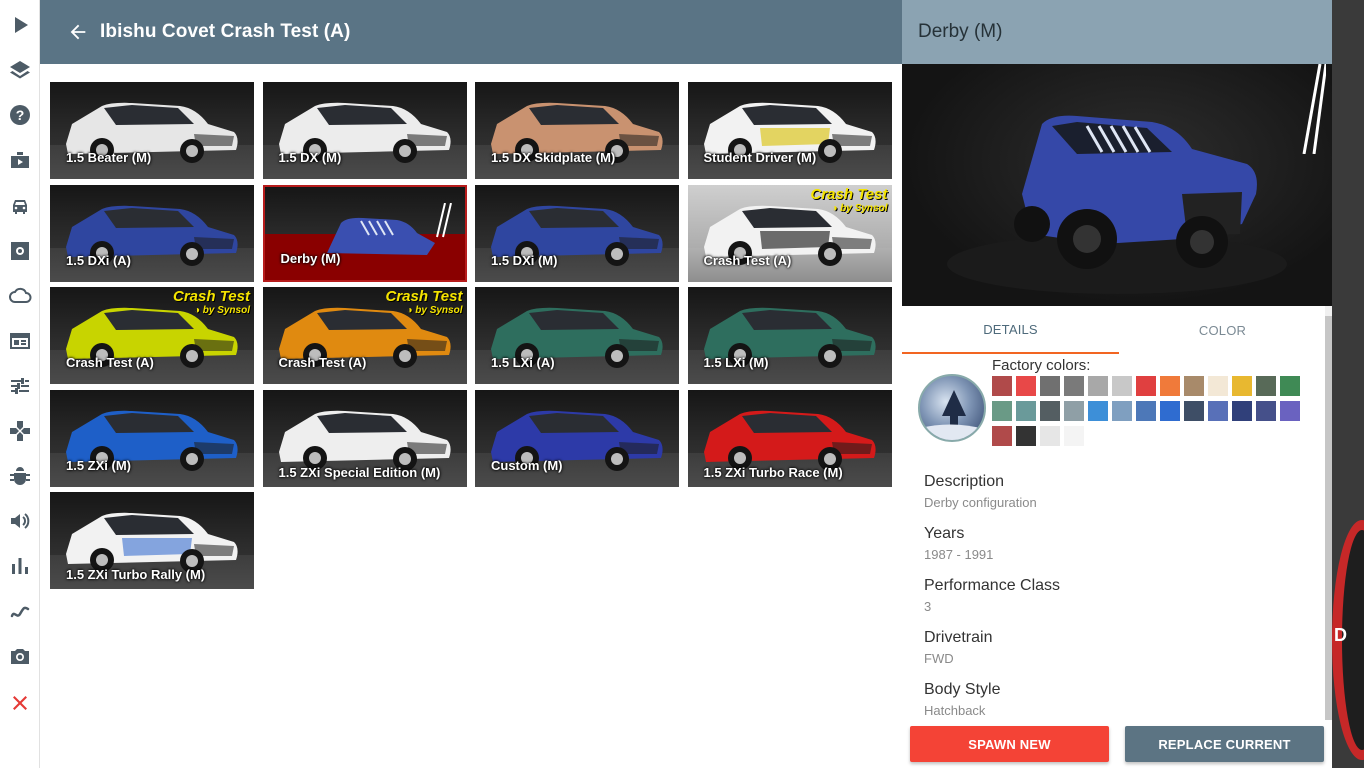  I want to click on environment-icon, so click(20, 296).